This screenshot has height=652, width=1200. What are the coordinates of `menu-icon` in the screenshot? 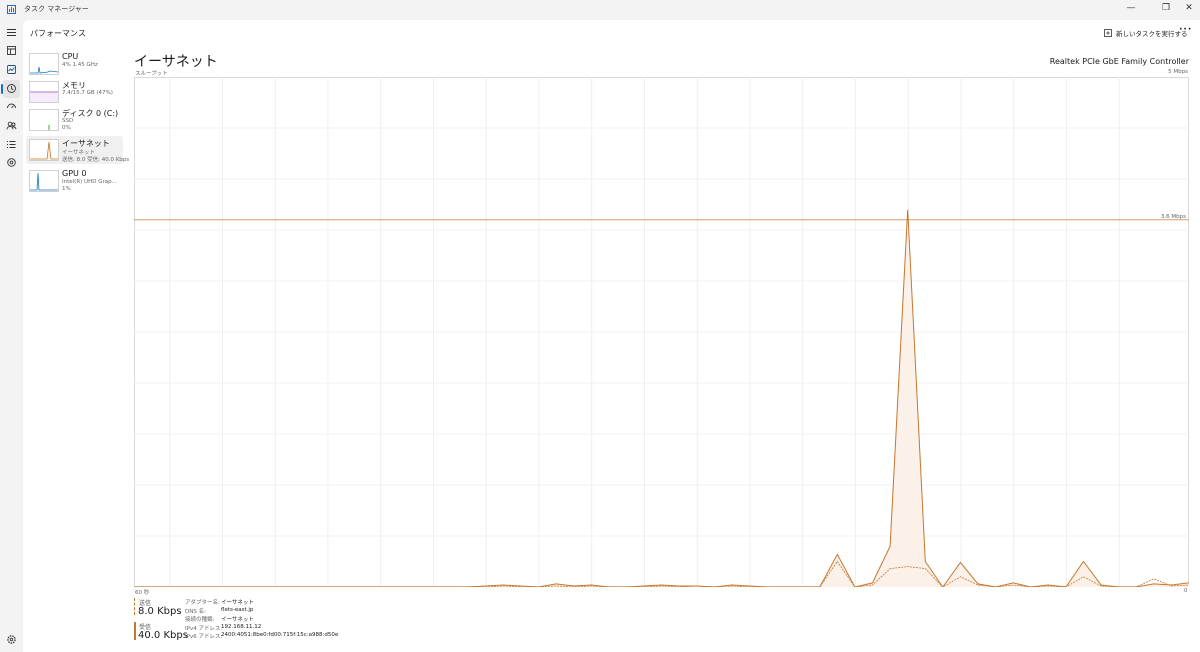 It's located at (11, 32).